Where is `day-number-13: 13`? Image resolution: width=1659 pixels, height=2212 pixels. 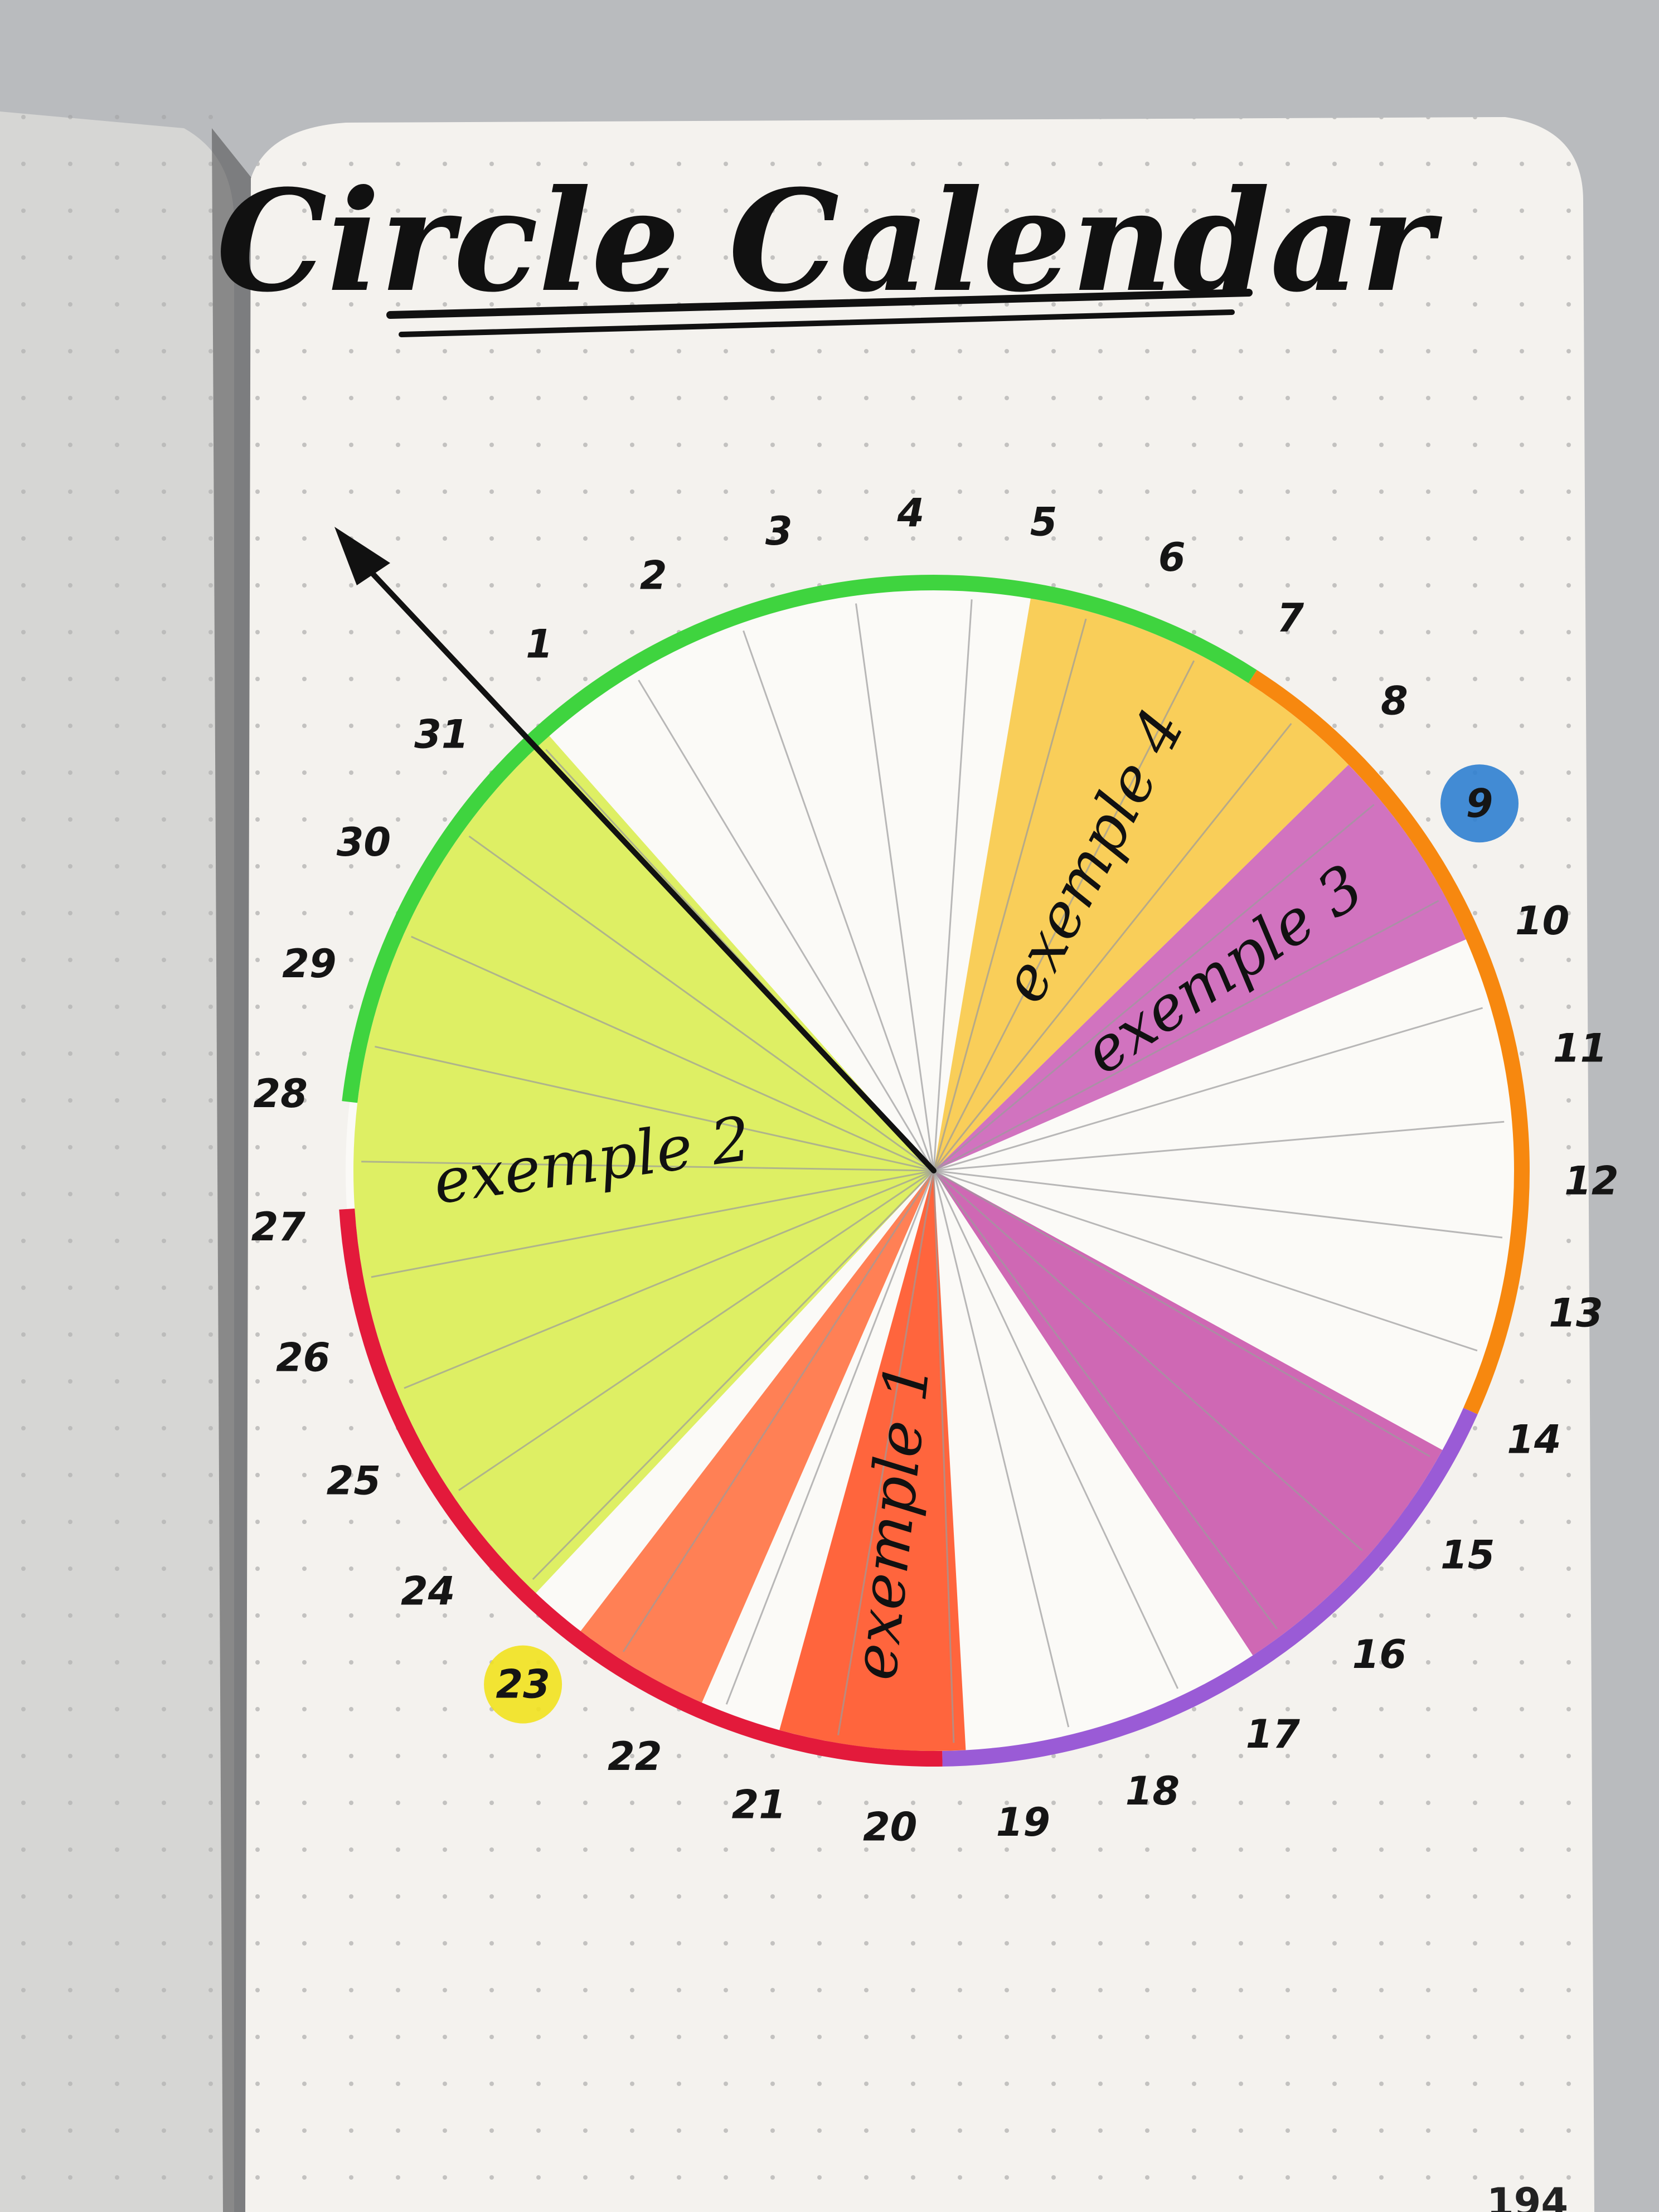
day-number-13: 13 is located at coordinates (1576, 1313).